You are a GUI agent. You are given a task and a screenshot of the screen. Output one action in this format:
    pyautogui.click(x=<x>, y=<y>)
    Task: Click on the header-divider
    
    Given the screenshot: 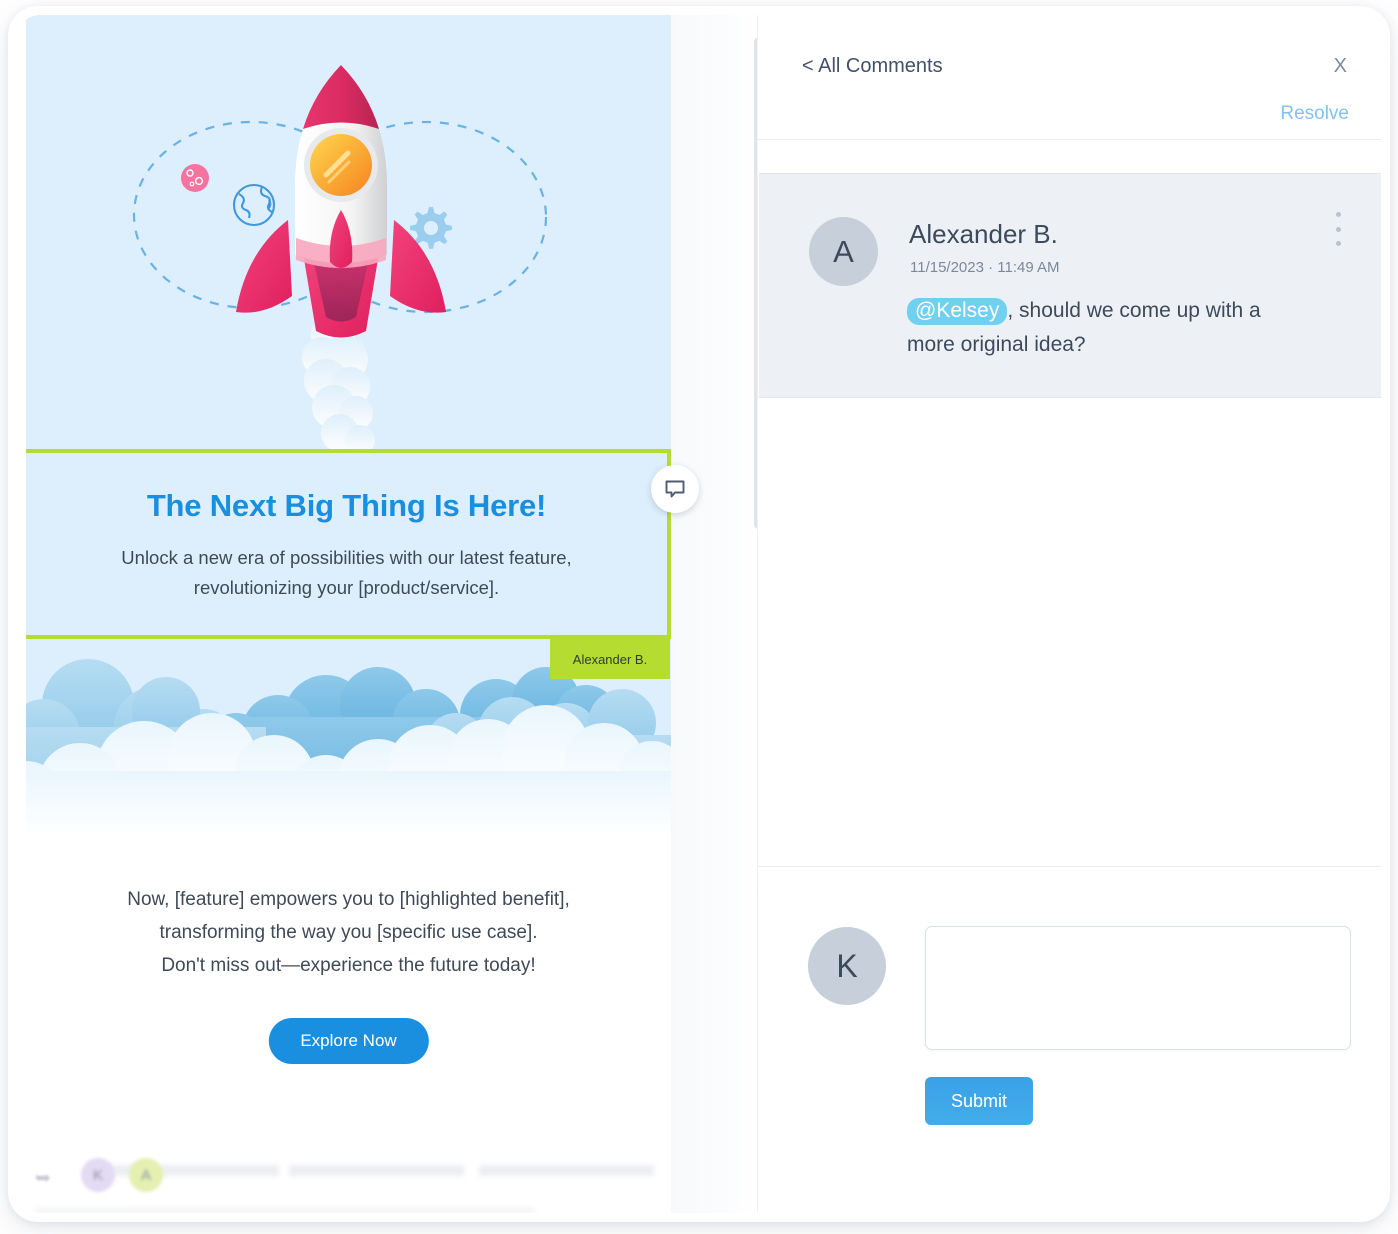 What is the action you would take?
    pyautogui.click(x=1069, y=139)
    